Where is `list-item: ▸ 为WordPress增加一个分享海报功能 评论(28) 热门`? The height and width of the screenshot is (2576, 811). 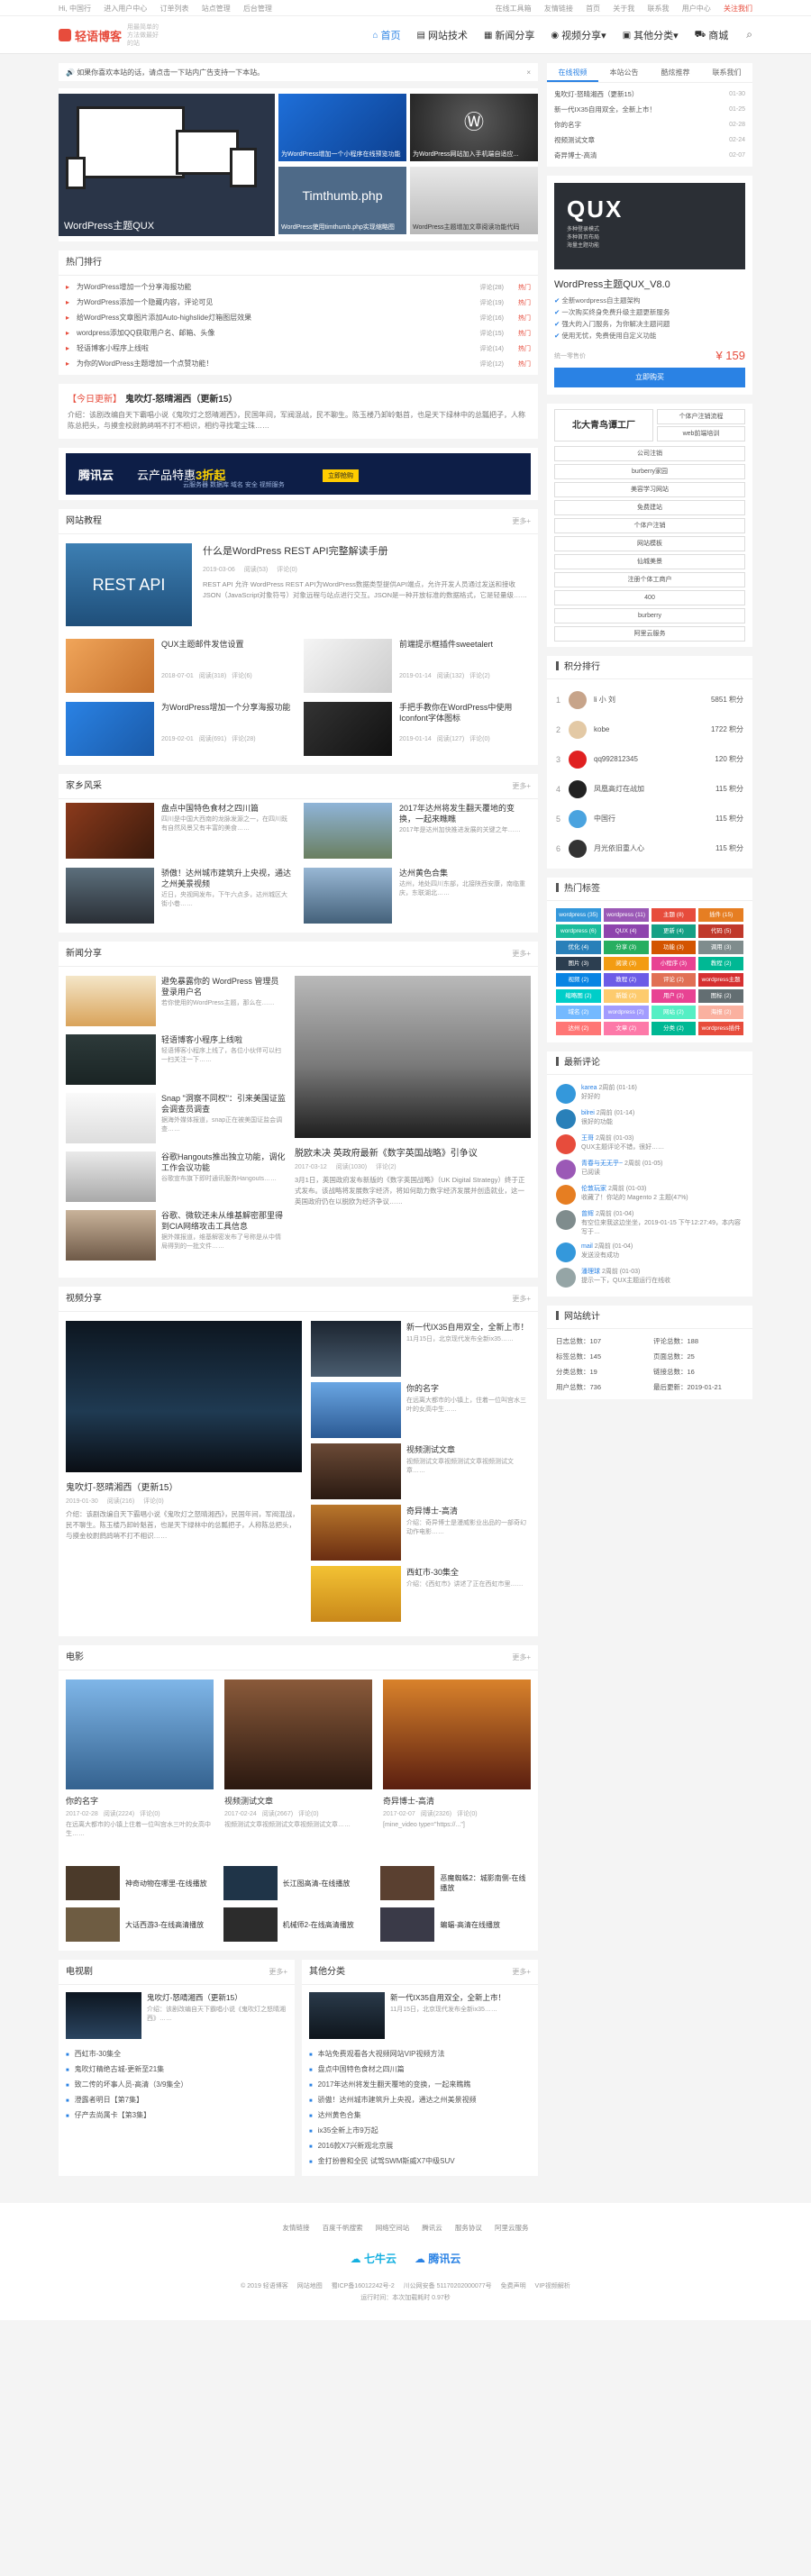
list-item: ▸ 为WordPress增加一个分享海报功能 评论(28) 热门 is located at coordinates (298, 287).